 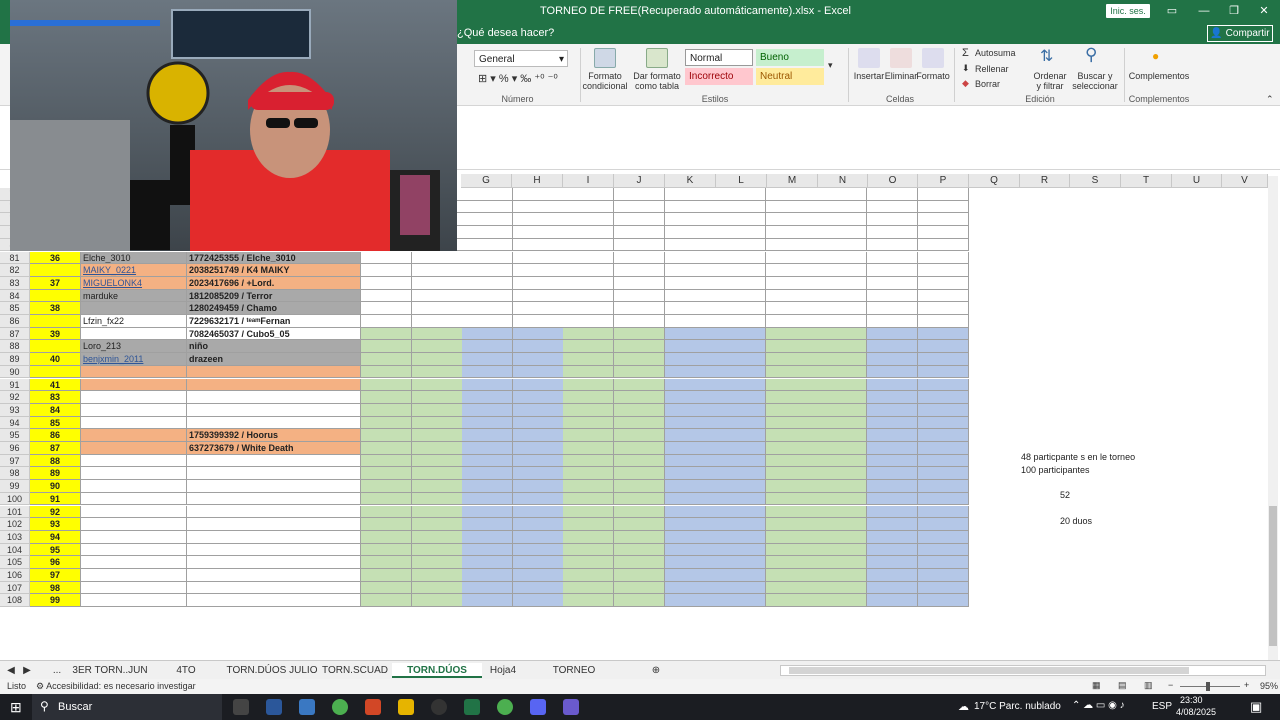 I want to click on team-number-cell: 97, so click(x=55, y=575).